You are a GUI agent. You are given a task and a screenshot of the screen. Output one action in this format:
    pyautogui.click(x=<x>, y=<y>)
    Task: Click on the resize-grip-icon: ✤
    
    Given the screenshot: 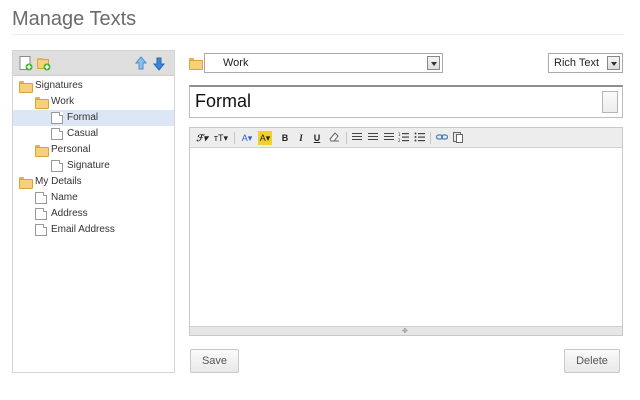 What is the action you would take?
    pyautogui.click(x=405, y=331)
    